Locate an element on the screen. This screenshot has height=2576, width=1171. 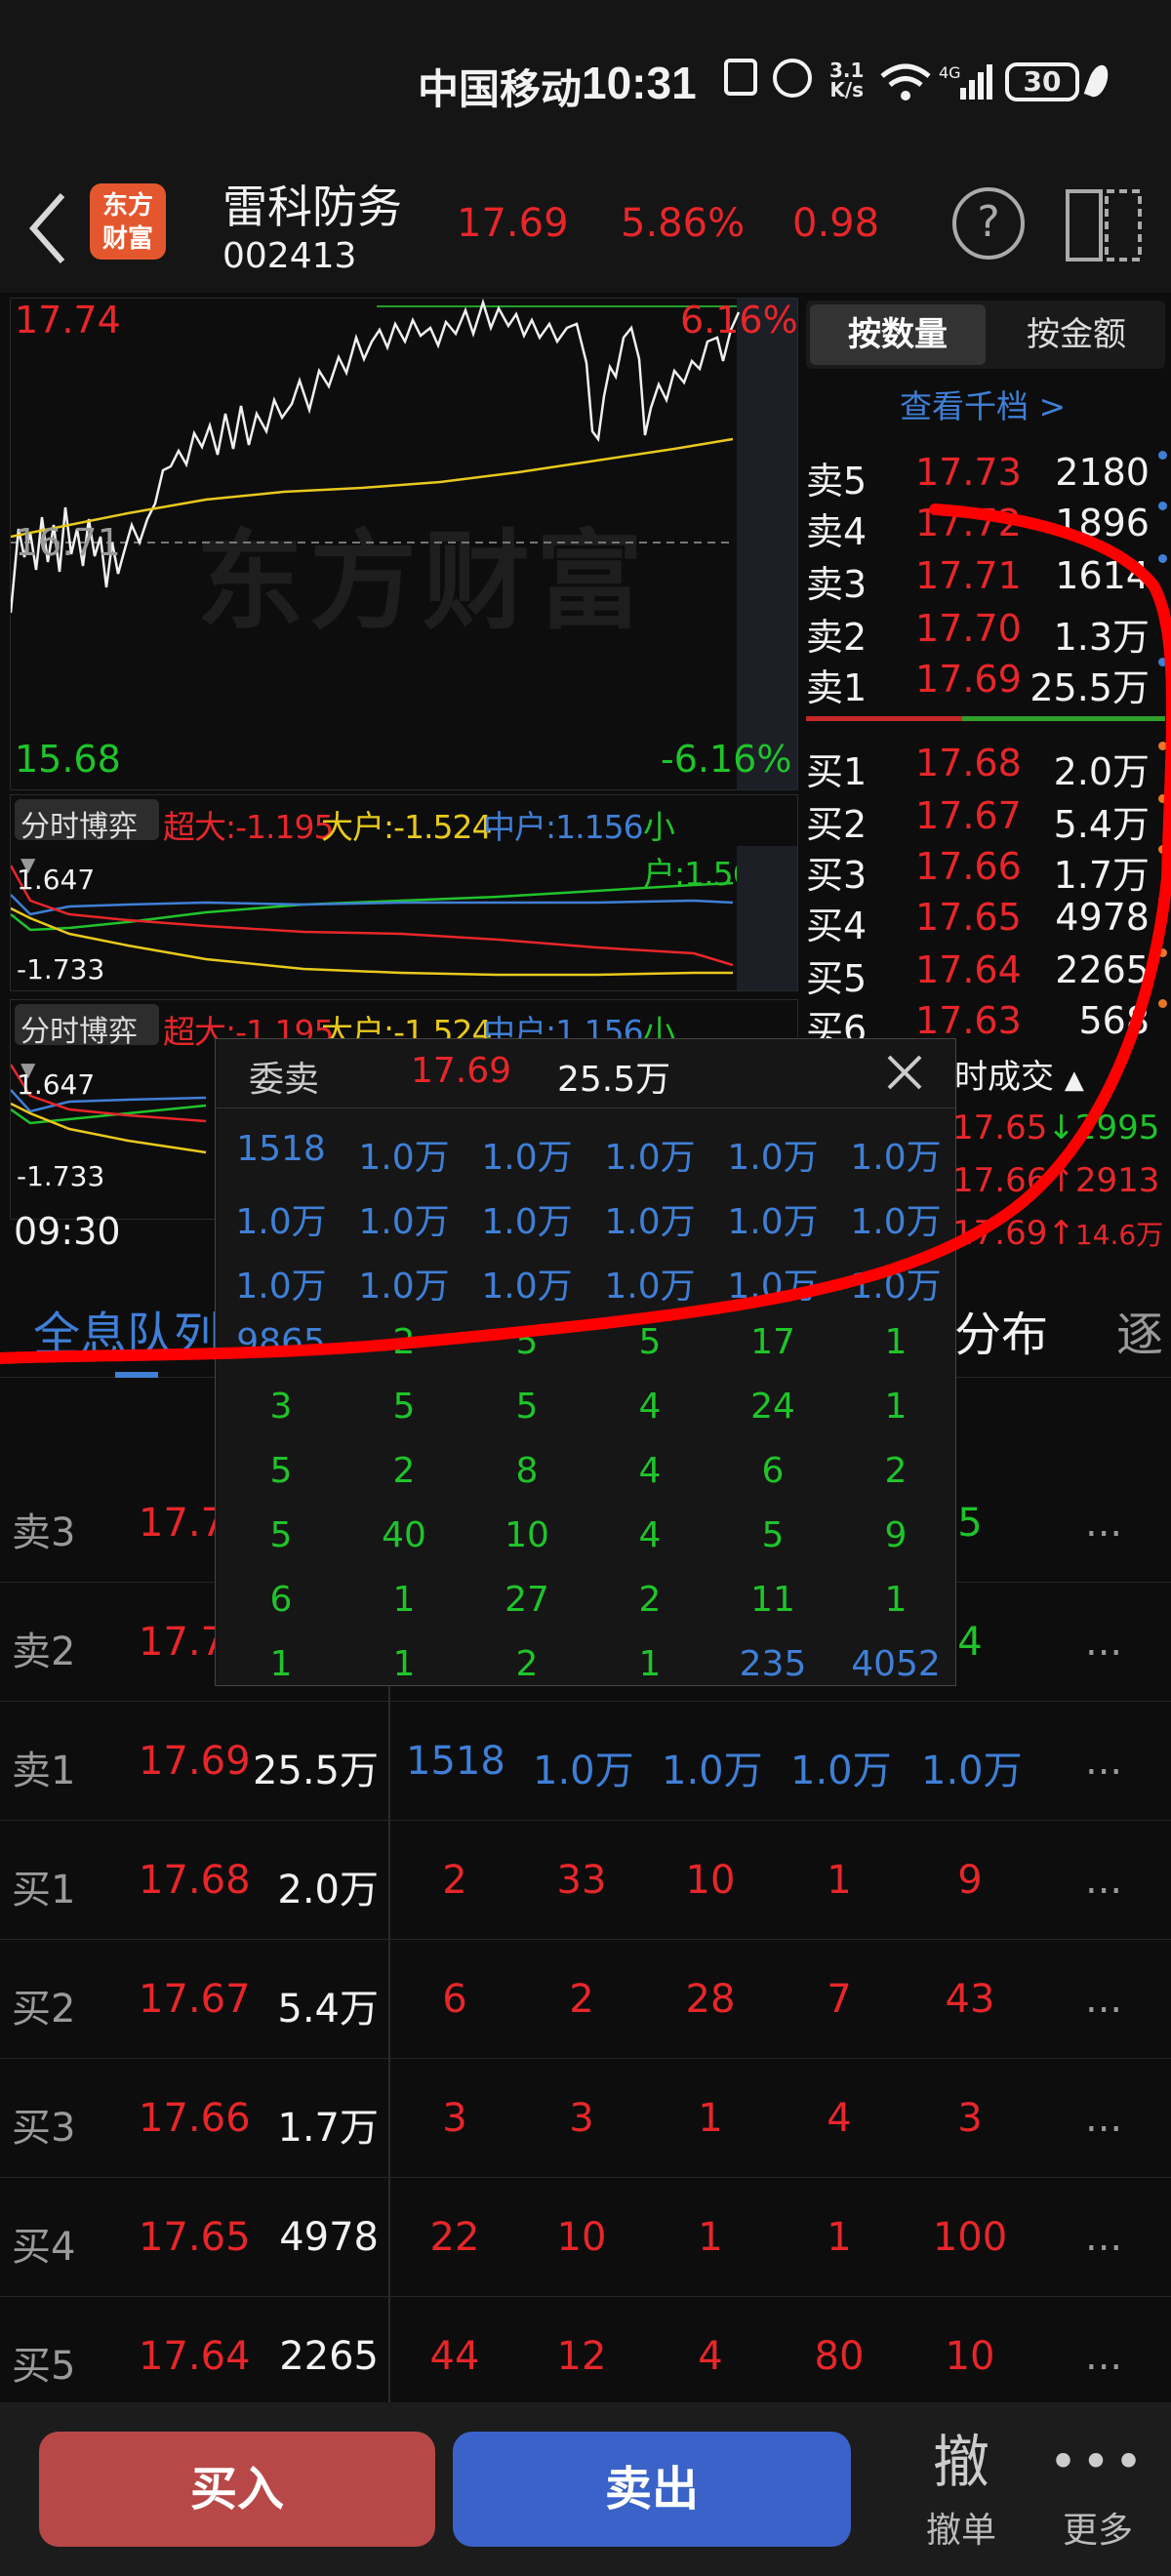
popup-order-cell: 9 is located at coordinates (896, 1535).